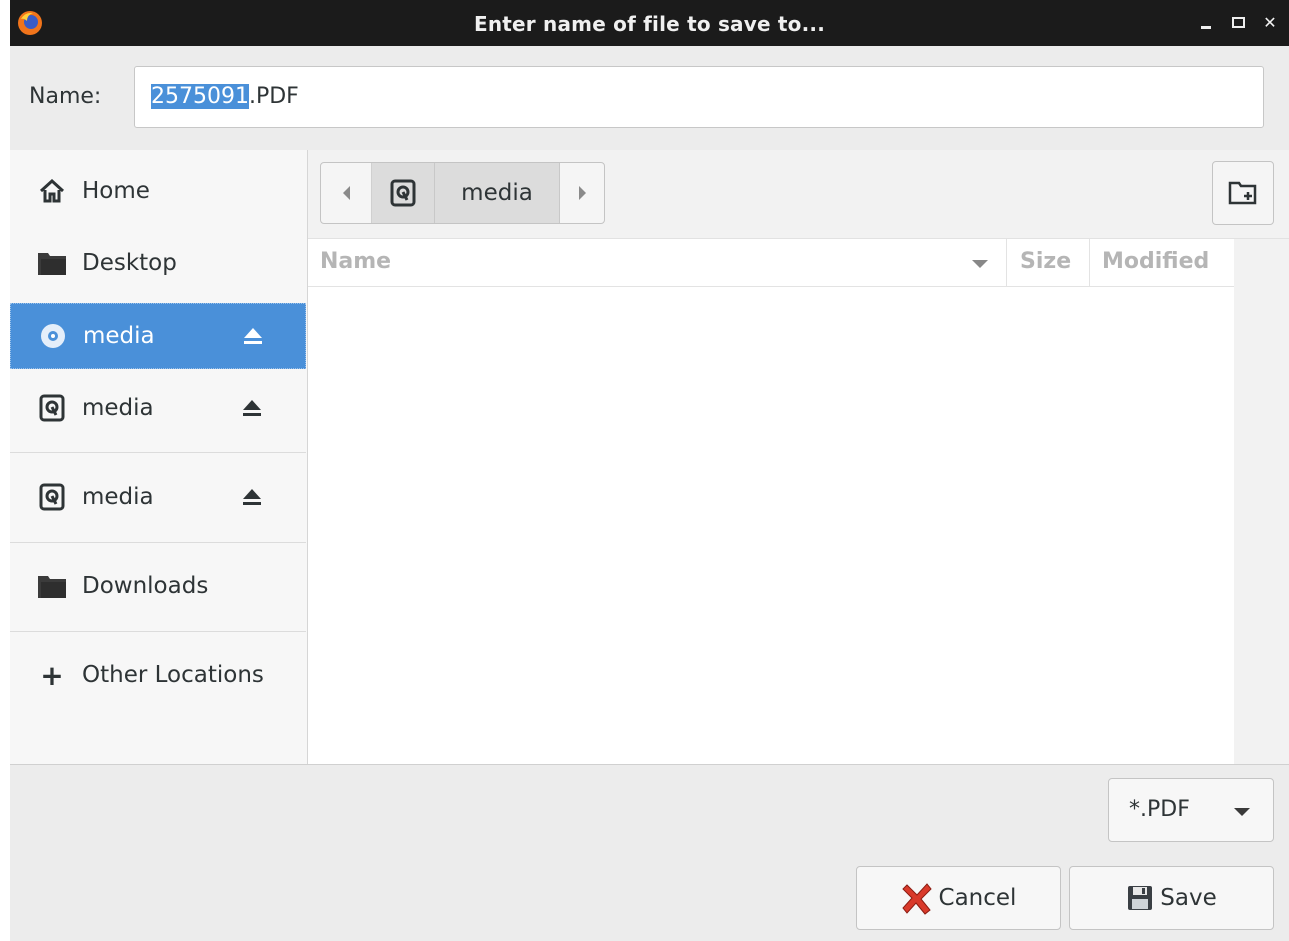 The height and width of the screenshot is (941, 1289). What do you see at coordinates (116, 191) in the screenshot?
I see `sidebar-item-label: Home` at bounding box center [116, 191].